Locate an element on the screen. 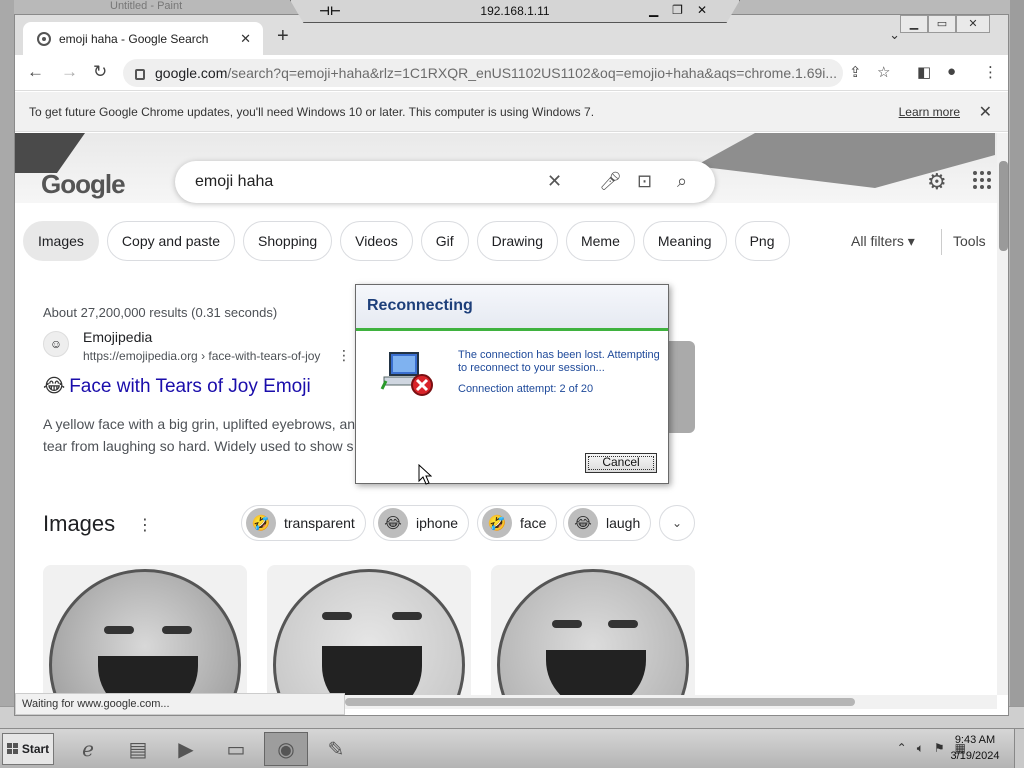 This screenshot has width=1024, height=768. reload-icon: ↻ is located at coordinates (100, 72).